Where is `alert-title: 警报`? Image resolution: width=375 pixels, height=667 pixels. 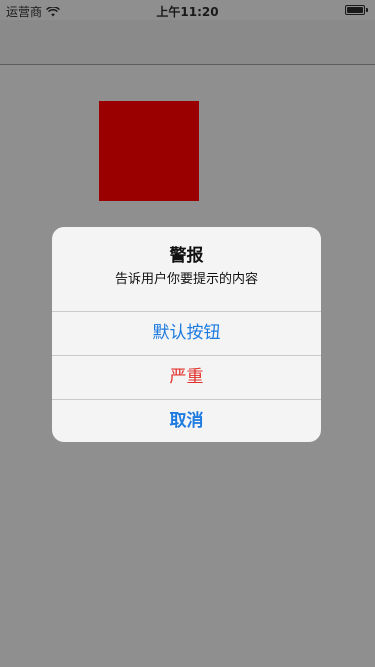
alert-title: 警报 is located at coordinates (186, 256).